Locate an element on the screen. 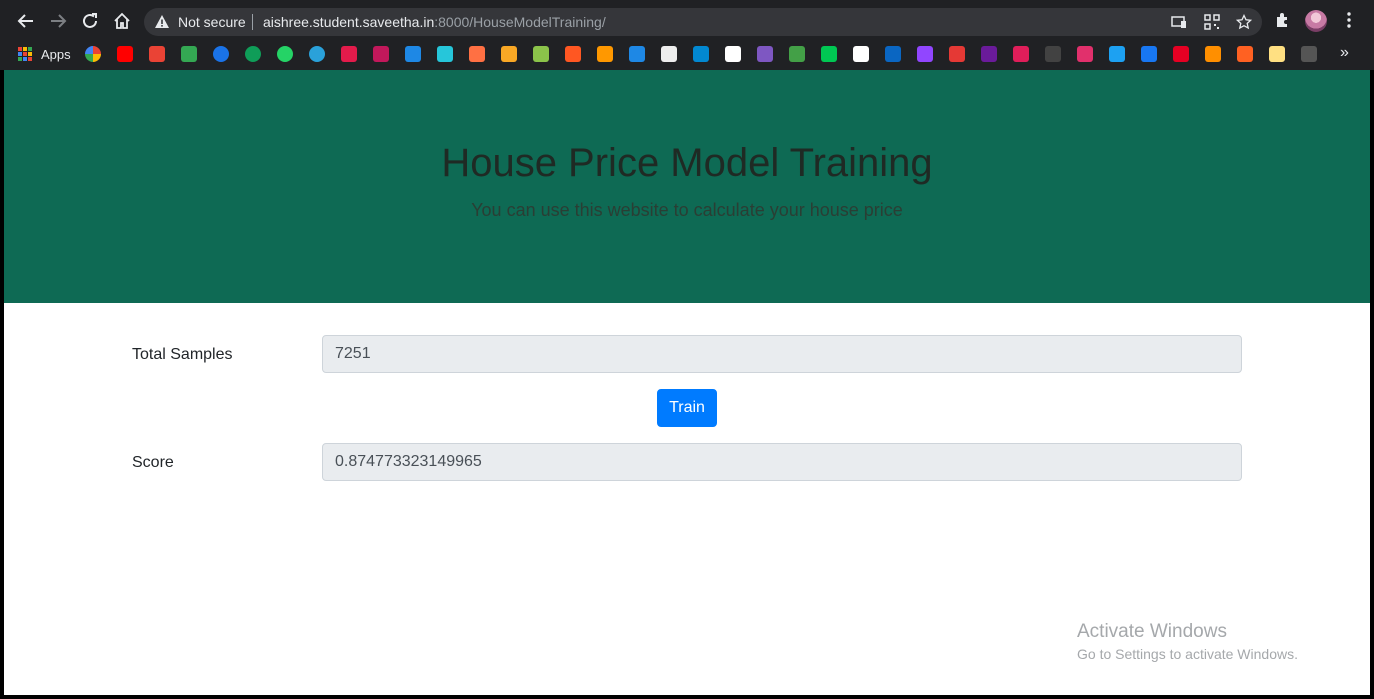  mountain-icon is located at coordinates (541, 54).